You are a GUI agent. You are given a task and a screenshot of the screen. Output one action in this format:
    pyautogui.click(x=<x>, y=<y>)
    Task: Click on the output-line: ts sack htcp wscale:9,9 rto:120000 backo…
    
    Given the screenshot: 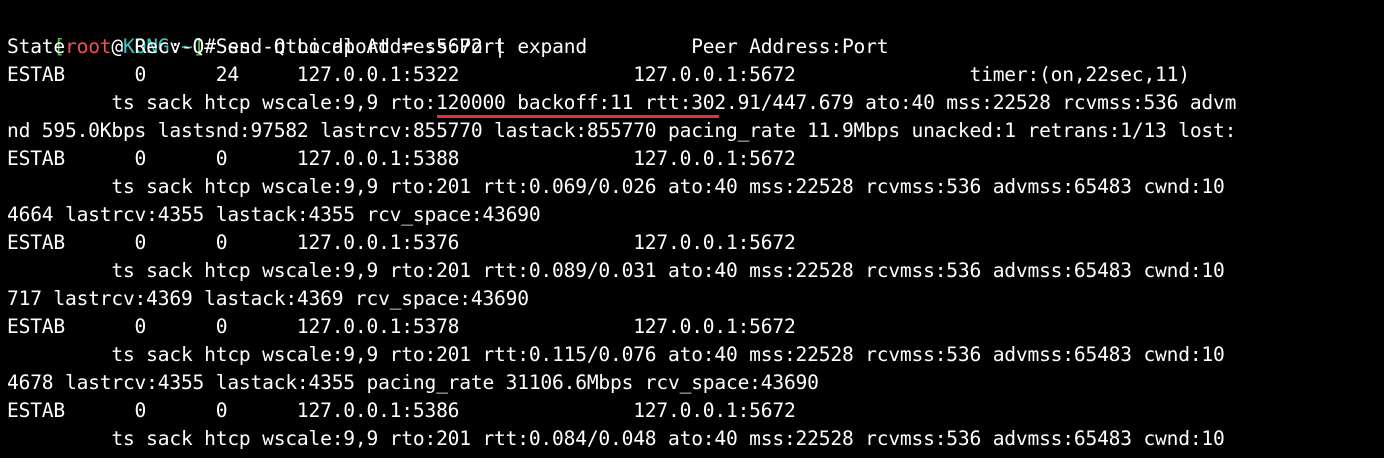 What is the action you would take?
    pyautogui.click(x=622, y=102)
    